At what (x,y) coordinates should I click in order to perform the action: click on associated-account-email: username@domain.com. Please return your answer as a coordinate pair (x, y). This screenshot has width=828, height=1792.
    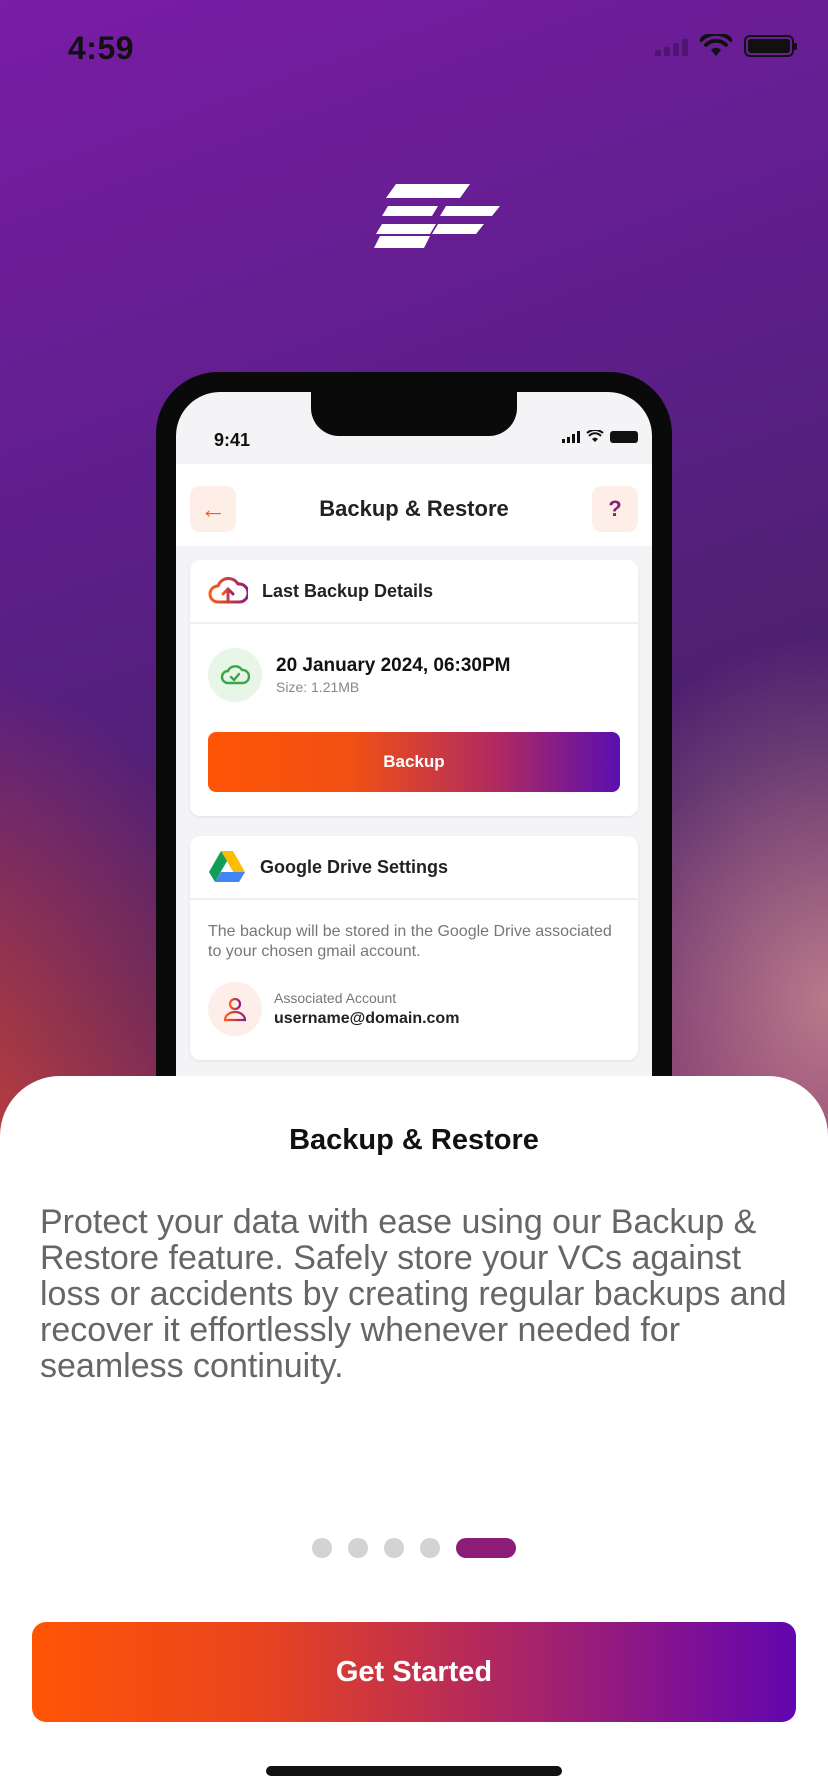
    Looking at the image, I should click on (367, 1018).